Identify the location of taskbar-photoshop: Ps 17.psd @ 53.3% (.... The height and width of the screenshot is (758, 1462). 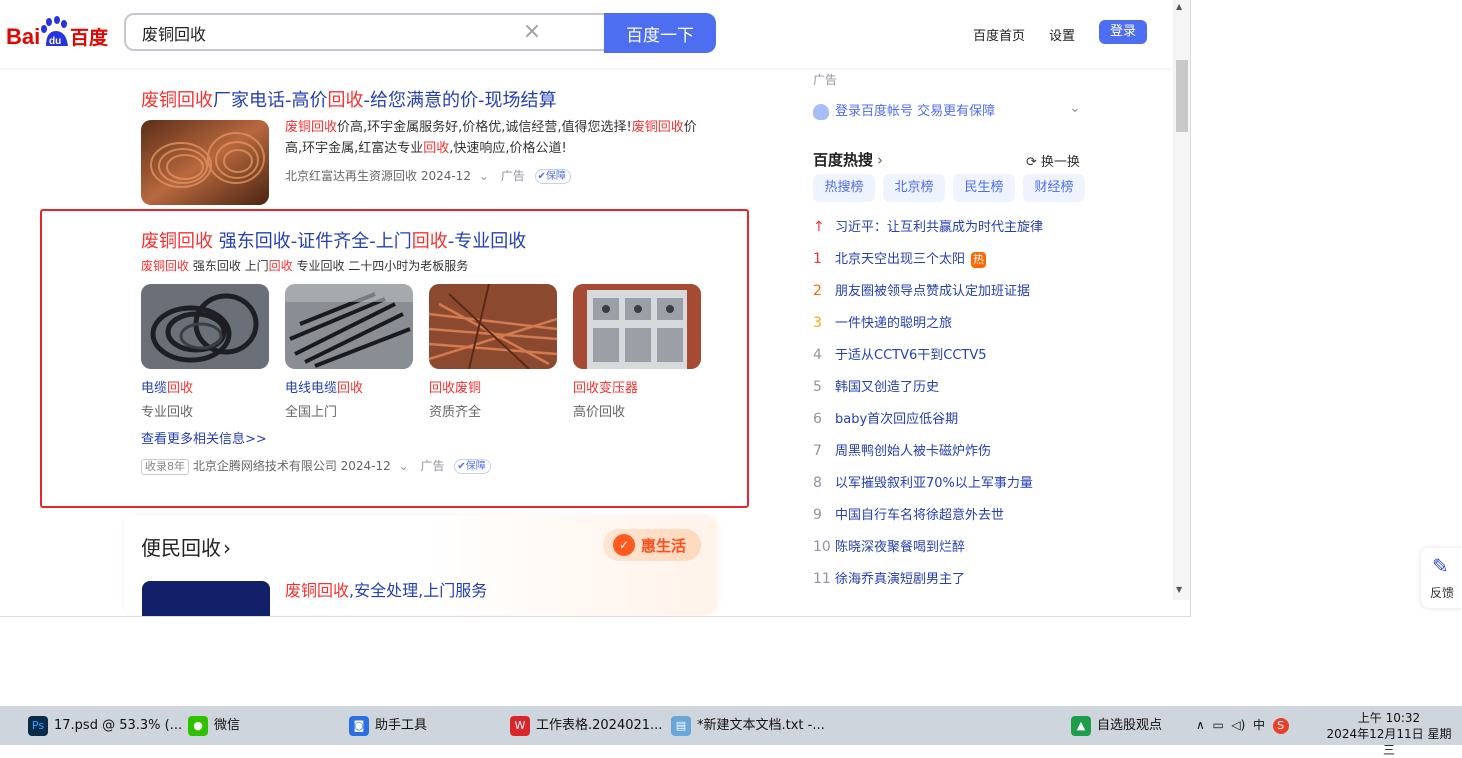
(105, 725).